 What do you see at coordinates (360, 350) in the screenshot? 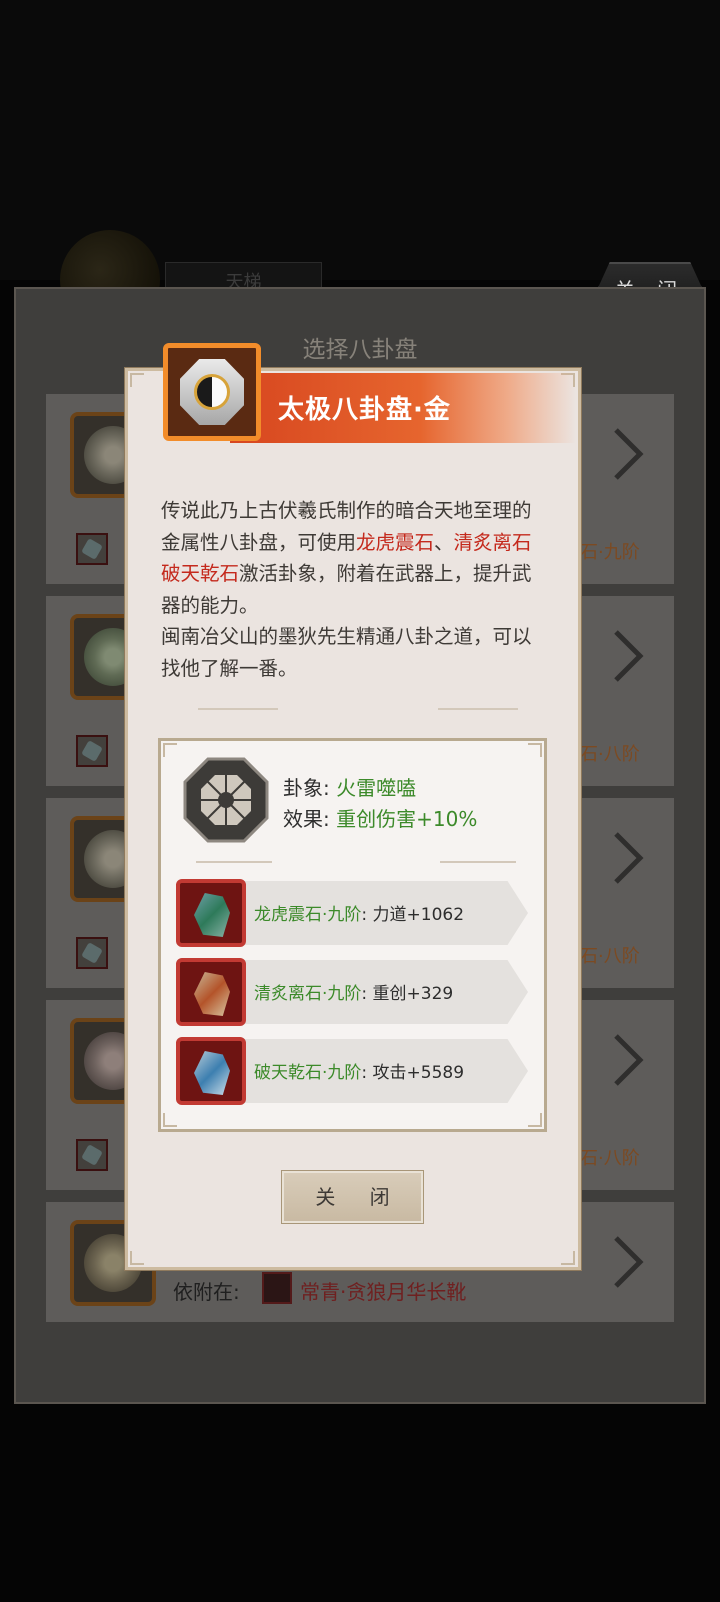
I see `panel-title: 选择八卦盘` at bounding box center [360, 350].